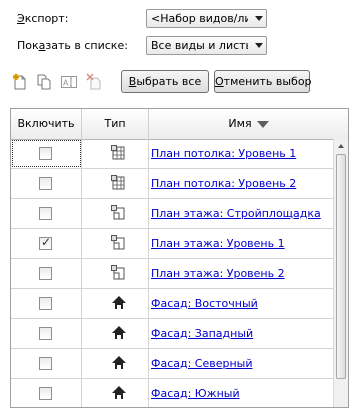 The image size is (352, 416). I want to click on delete-set-icon, so click(95, 82).